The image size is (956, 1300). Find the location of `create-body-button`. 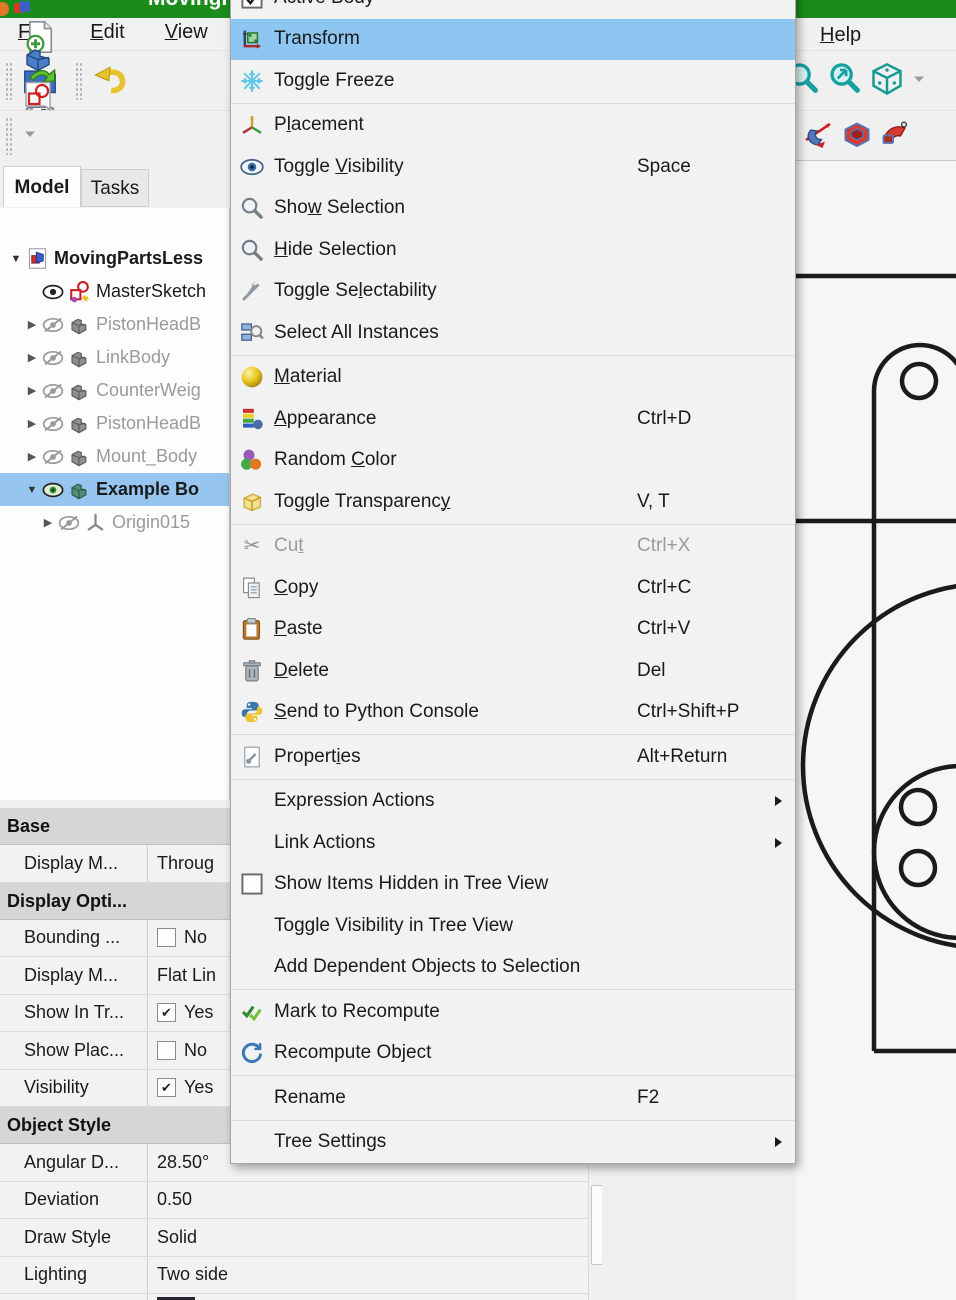

create-body-button is located at coordinates (38, 60).